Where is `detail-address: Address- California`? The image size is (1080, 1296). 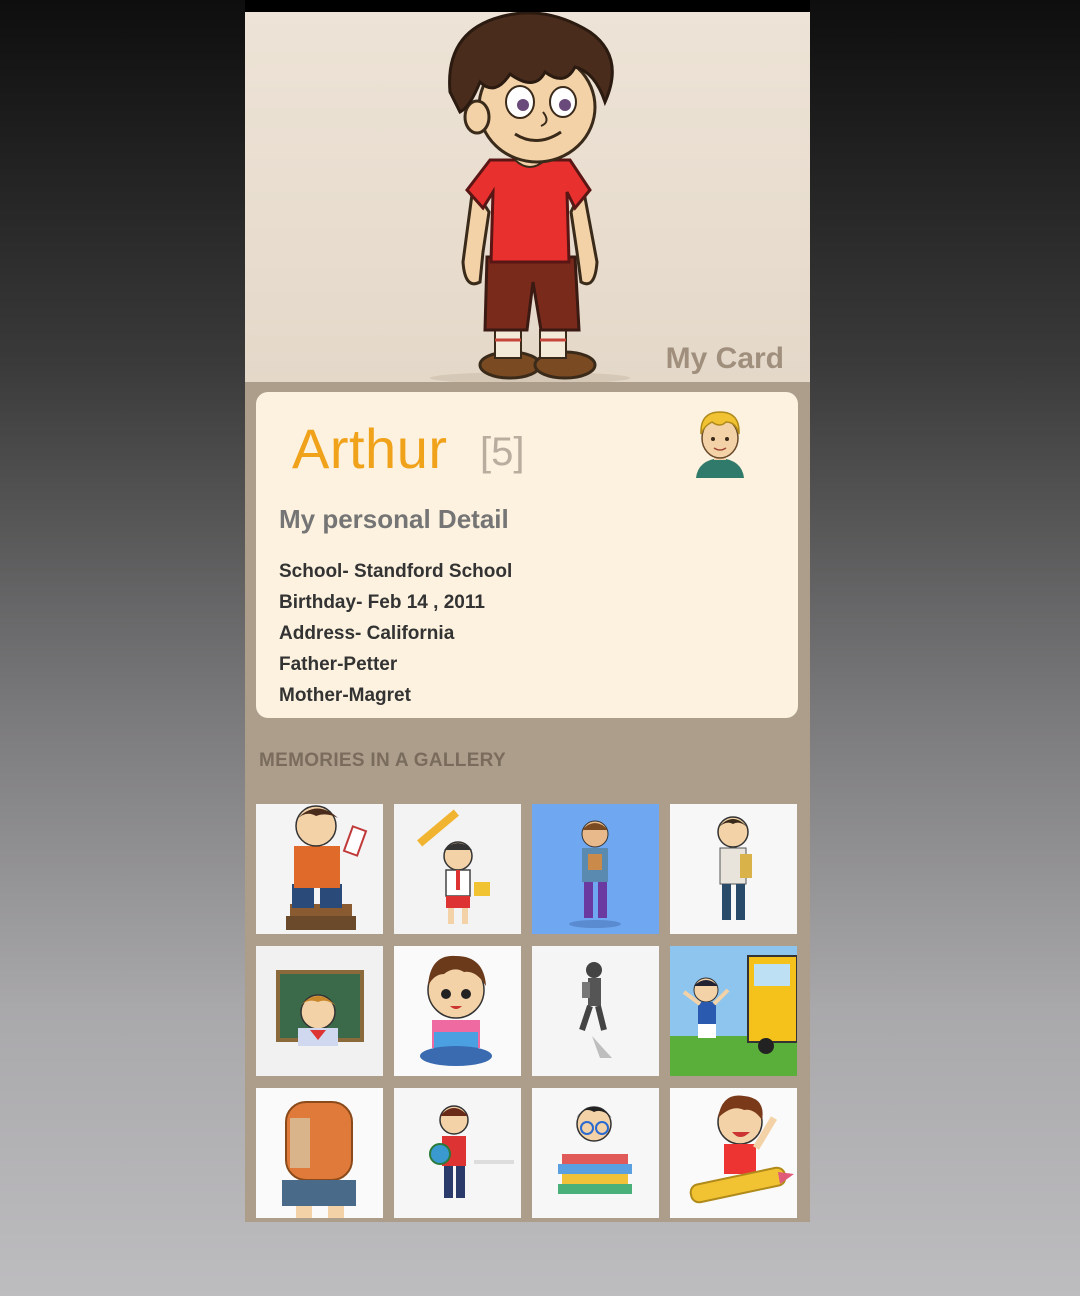 detail-address: Address- California is located at coordinates (367, 633).